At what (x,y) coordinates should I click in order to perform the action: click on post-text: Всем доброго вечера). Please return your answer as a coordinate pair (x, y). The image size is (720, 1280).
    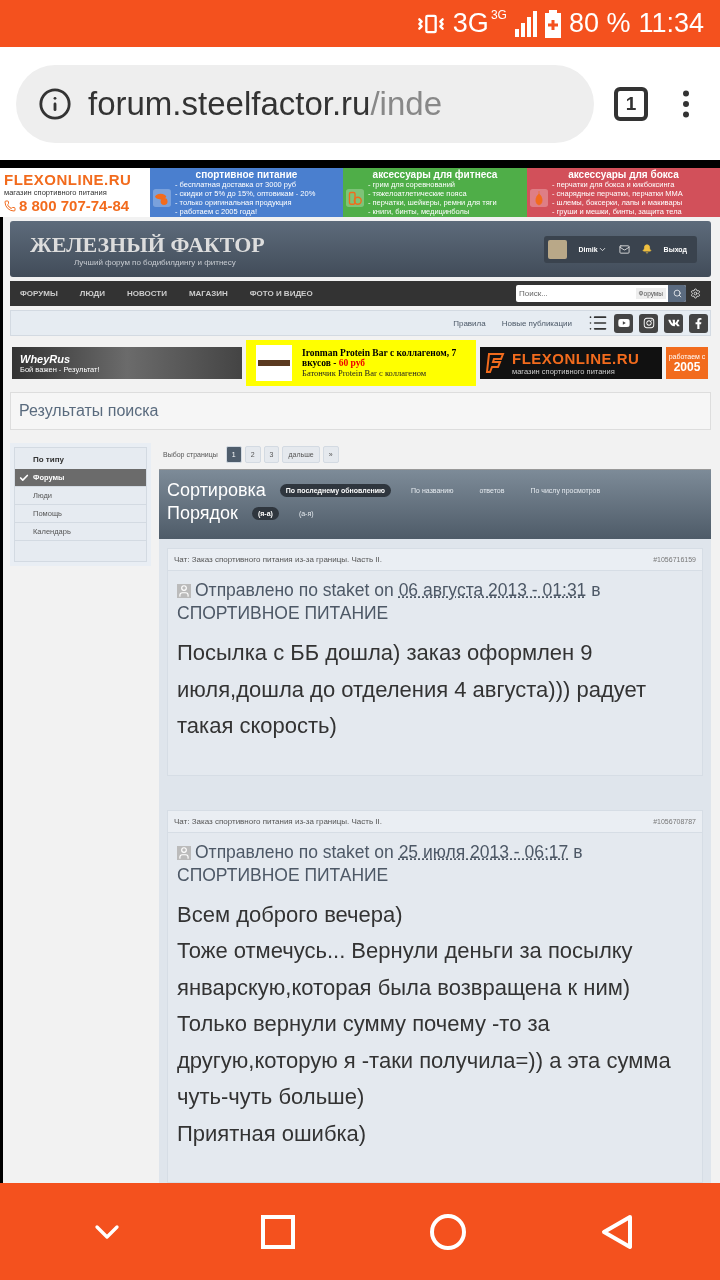
    Looking at the image, I should click on (290, 914).